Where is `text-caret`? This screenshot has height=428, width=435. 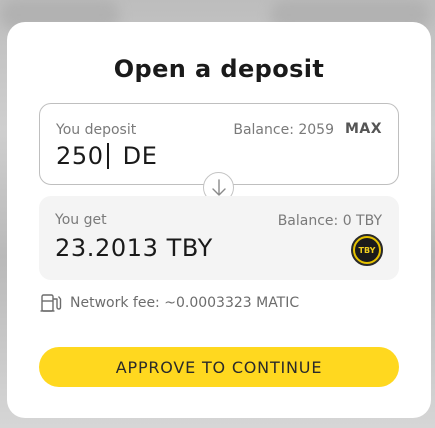
text-caret is located at coordinates (107, 156).